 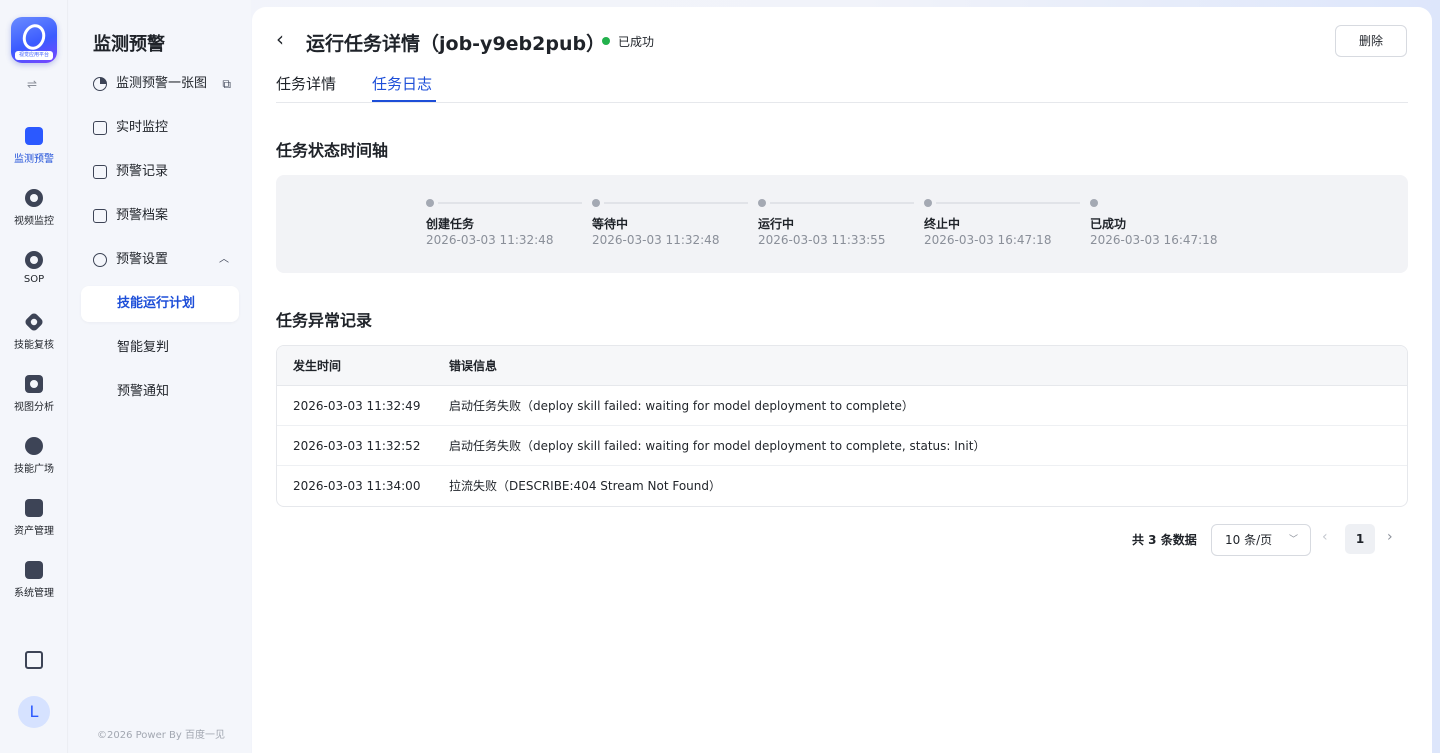 I want to click on timeline-step-label: 等待中, so click(x=610, y=224).